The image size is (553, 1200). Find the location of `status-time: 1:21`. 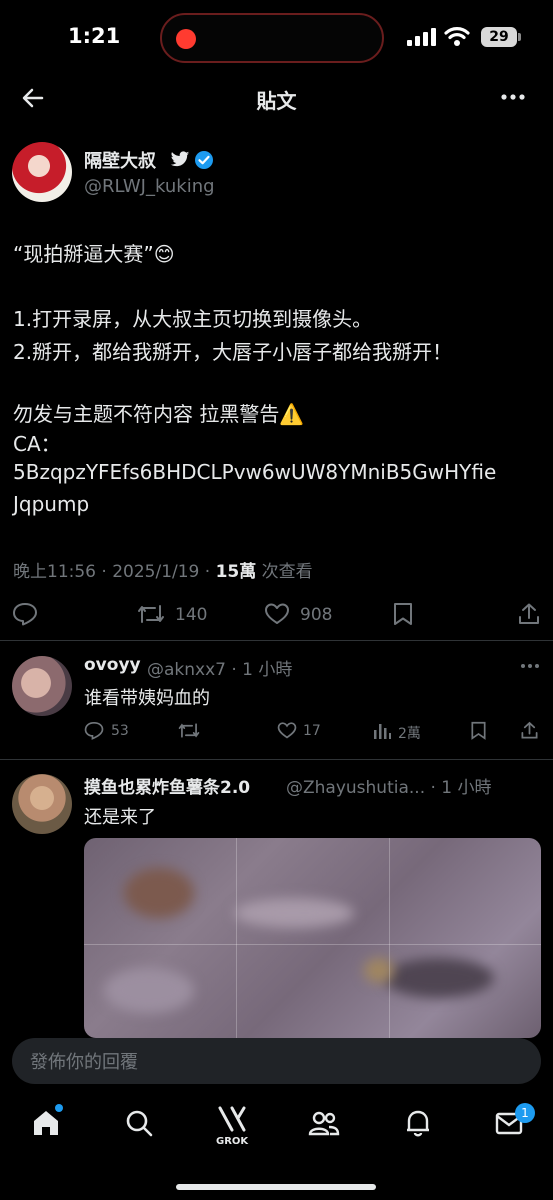

status-time: 1:21 is located at coordinates (94, 36).